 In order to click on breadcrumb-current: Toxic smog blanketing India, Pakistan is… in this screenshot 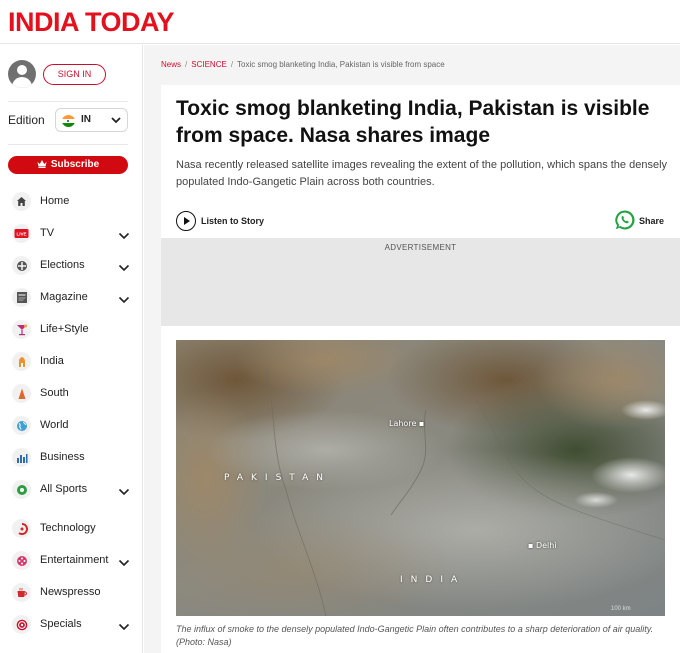, I will do `click(341, 64)`.